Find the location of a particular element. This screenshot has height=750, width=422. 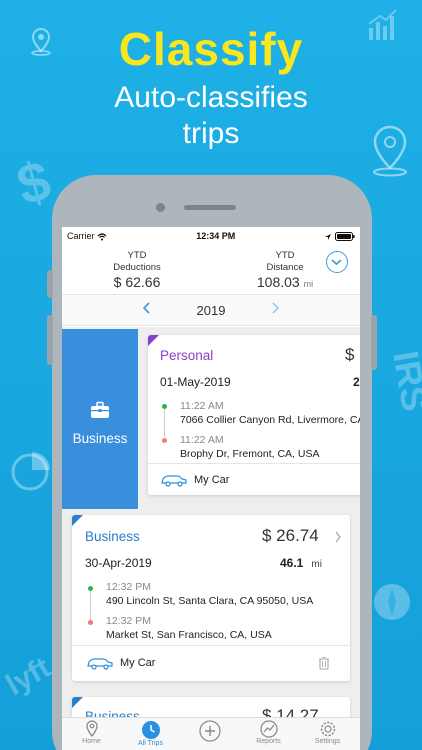

battery-icon is located at coordinates (344, 237).